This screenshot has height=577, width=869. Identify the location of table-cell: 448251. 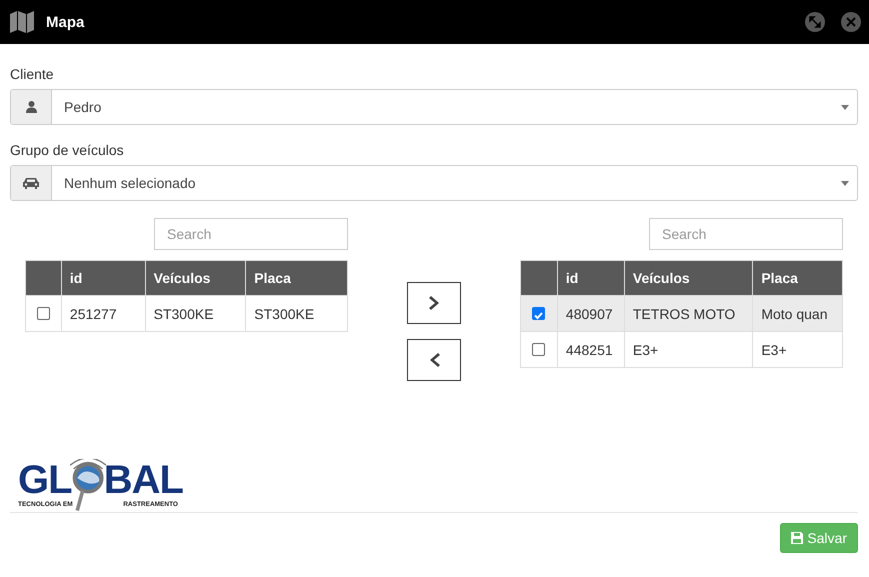
(590, 350).